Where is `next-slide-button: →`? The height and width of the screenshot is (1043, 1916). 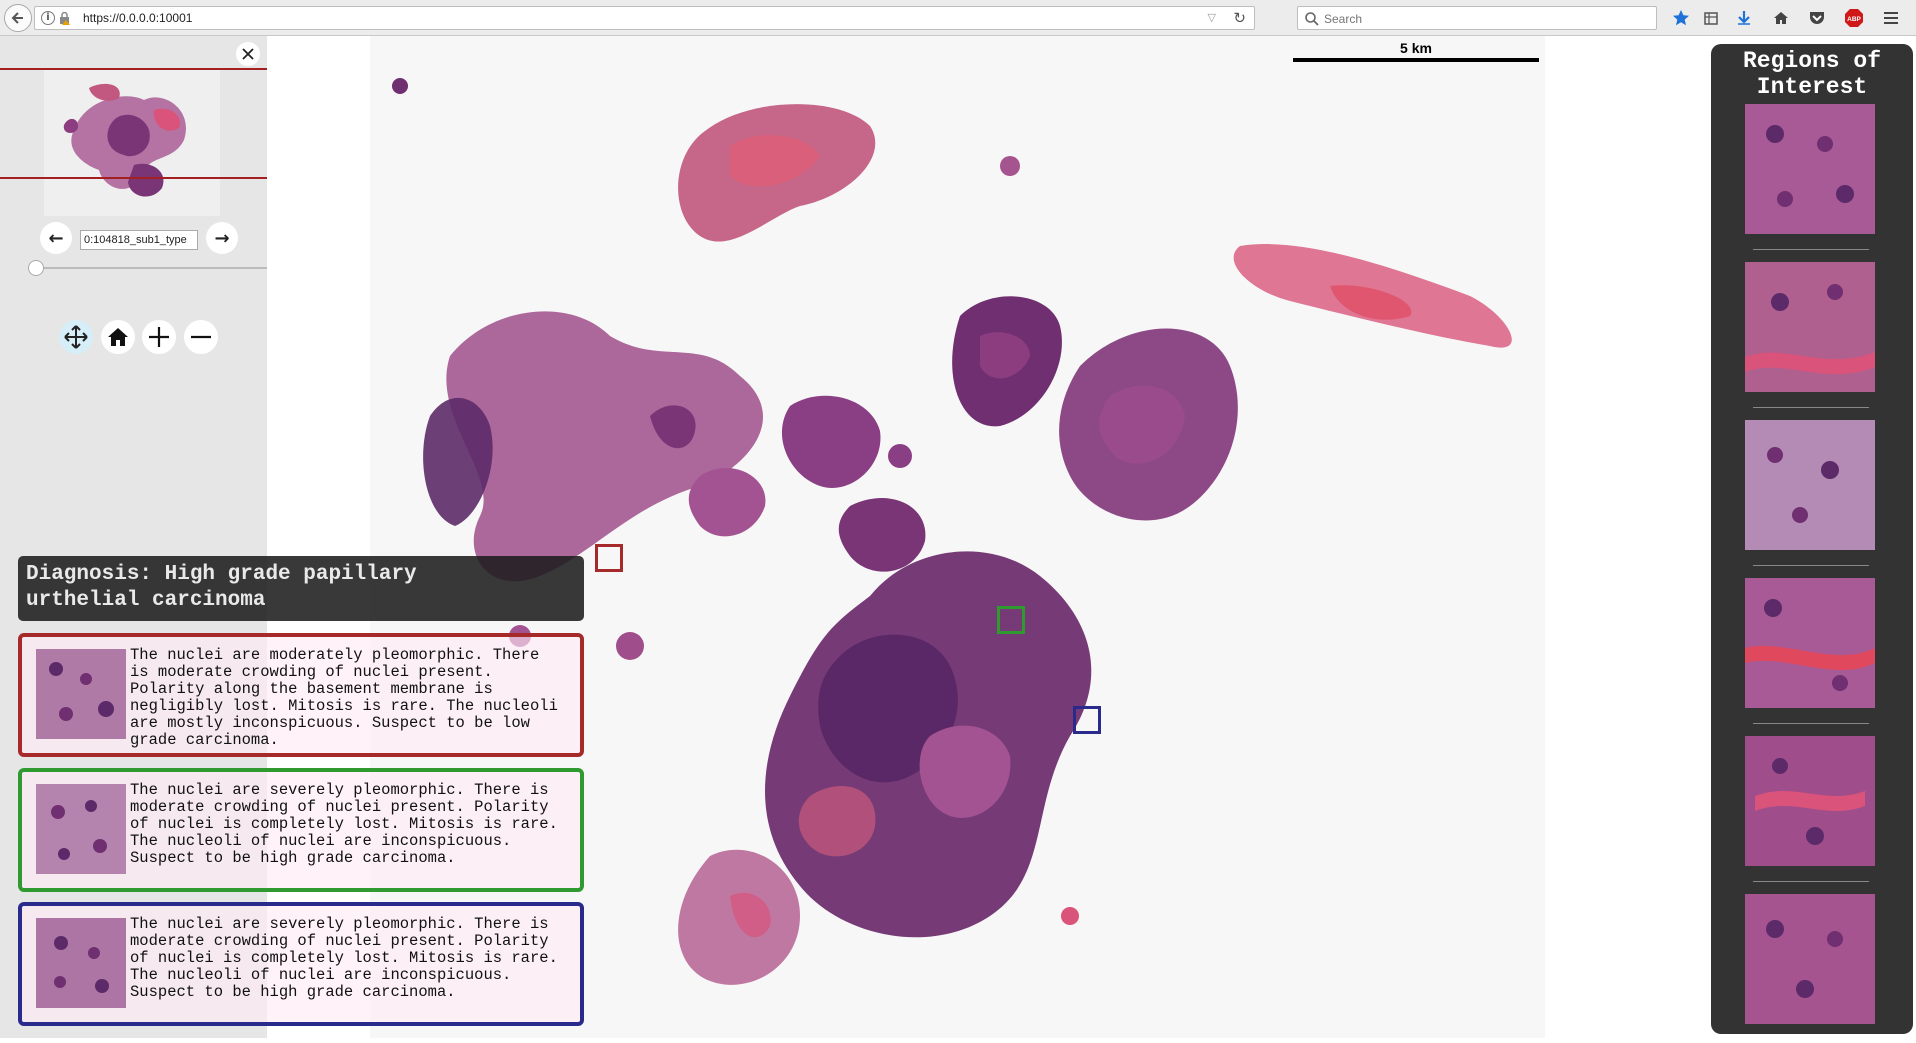 next-slide-button: → is located at coordinates (222, 238).